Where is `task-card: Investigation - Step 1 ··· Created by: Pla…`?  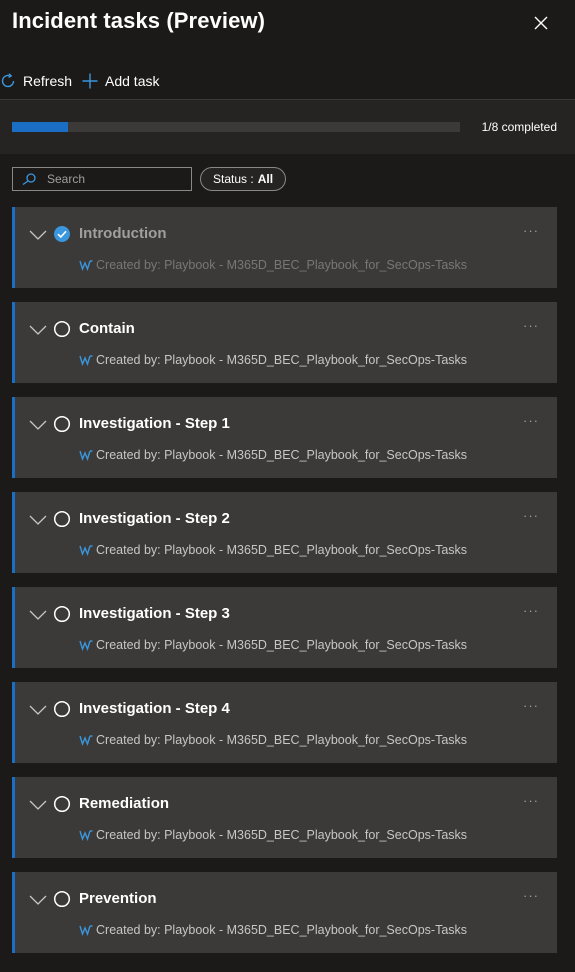
task-card: Investigation - Step 1 ··· Created by: Pla… is located at coordinates (284, 437).